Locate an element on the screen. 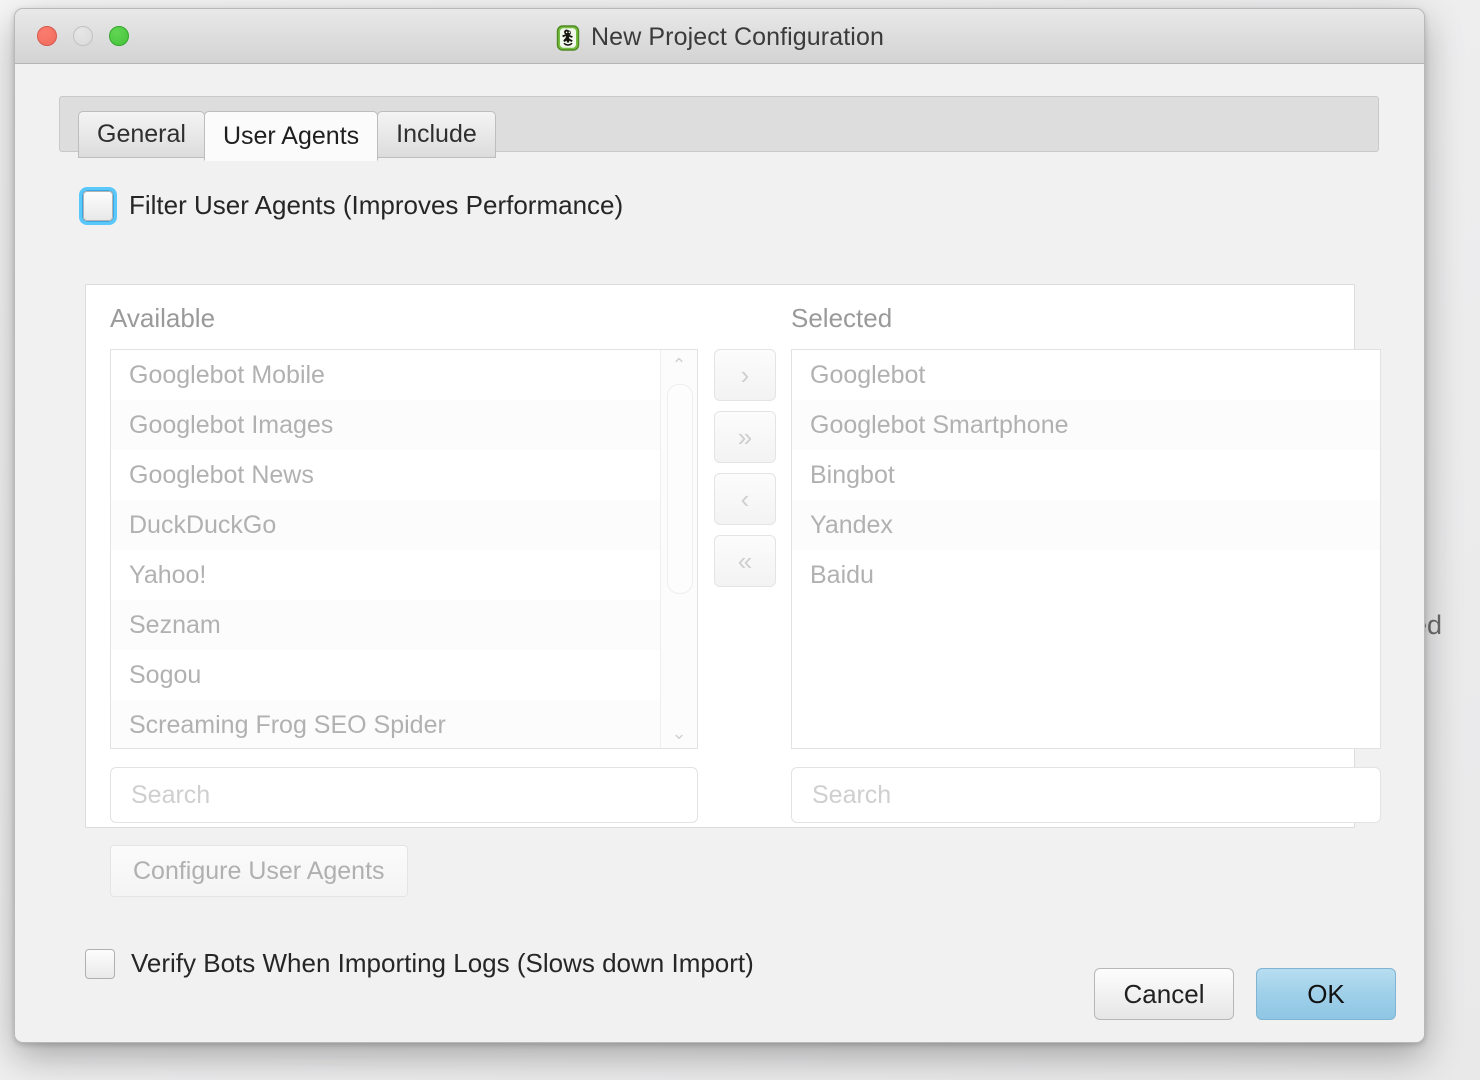 This screenshot has width=1480, height=1080. ok-button-label: OK is located at coordinates (1326, 993).